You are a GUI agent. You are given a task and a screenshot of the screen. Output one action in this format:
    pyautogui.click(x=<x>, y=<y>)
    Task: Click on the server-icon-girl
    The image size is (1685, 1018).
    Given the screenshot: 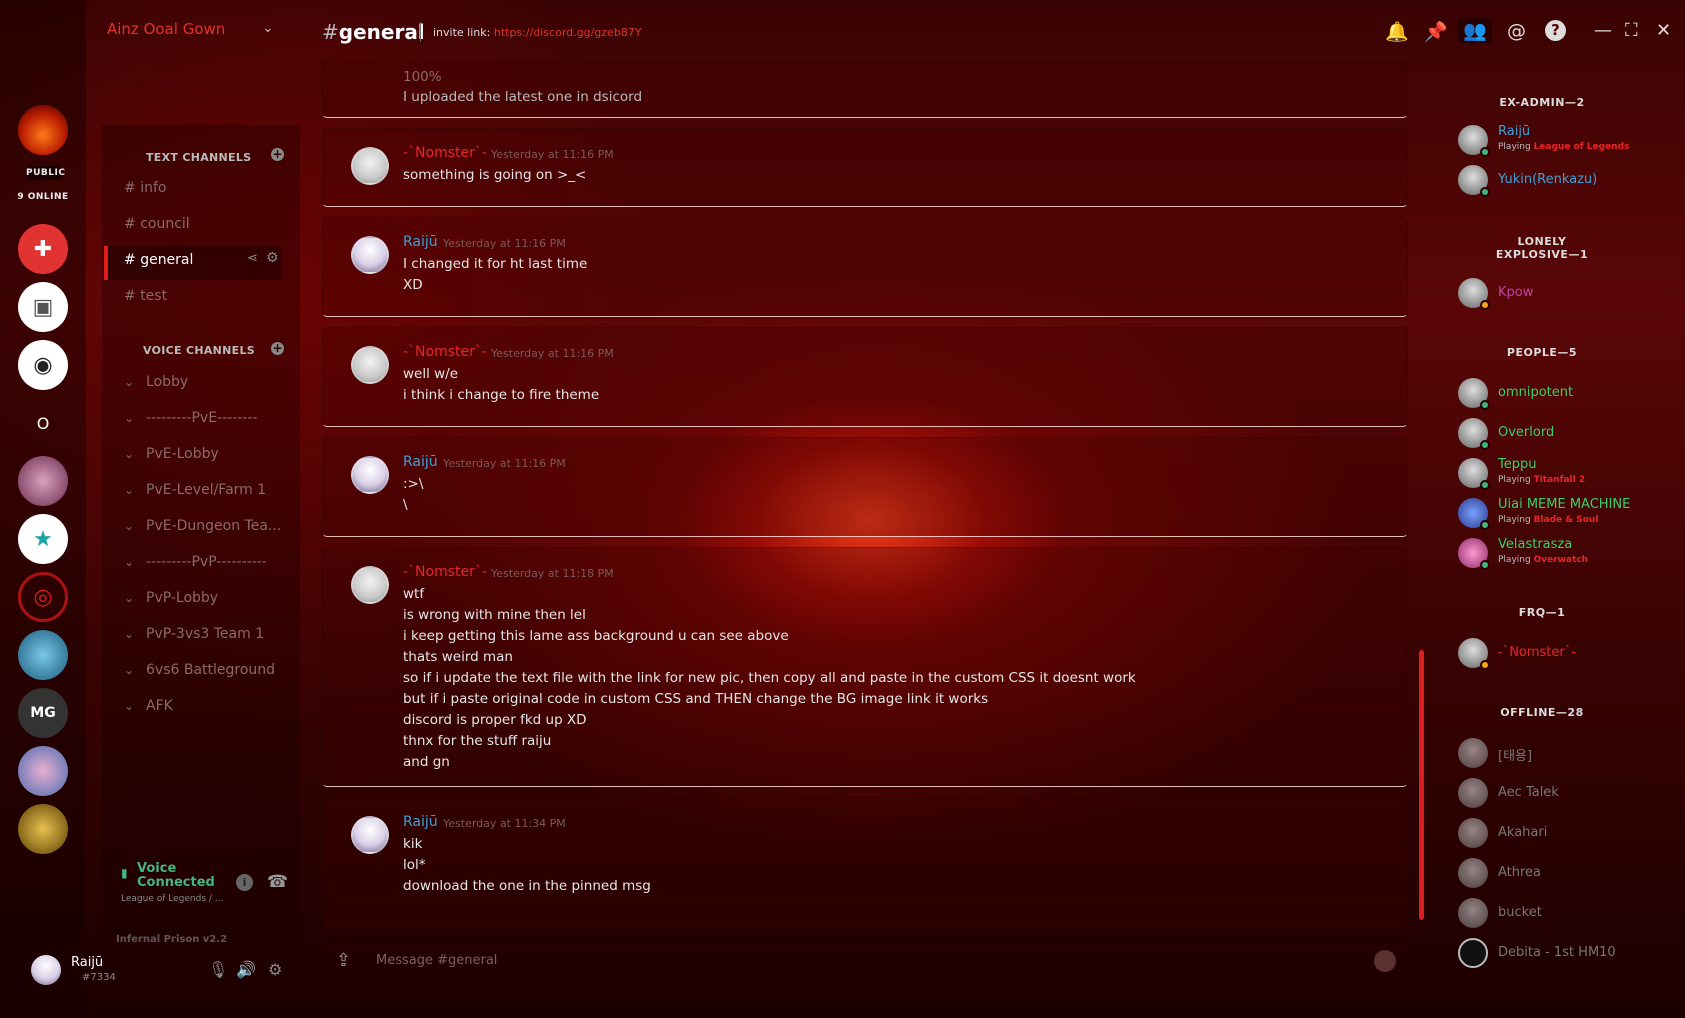 What is the action you would take?
    pyautogui.click(x=43, y=771)
    